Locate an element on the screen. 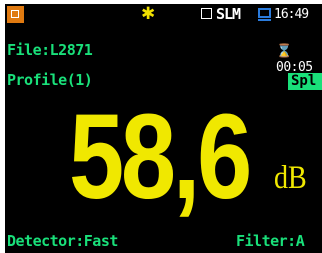  backlight-sun-icon: ✱ is located at coordinates (148, 14).